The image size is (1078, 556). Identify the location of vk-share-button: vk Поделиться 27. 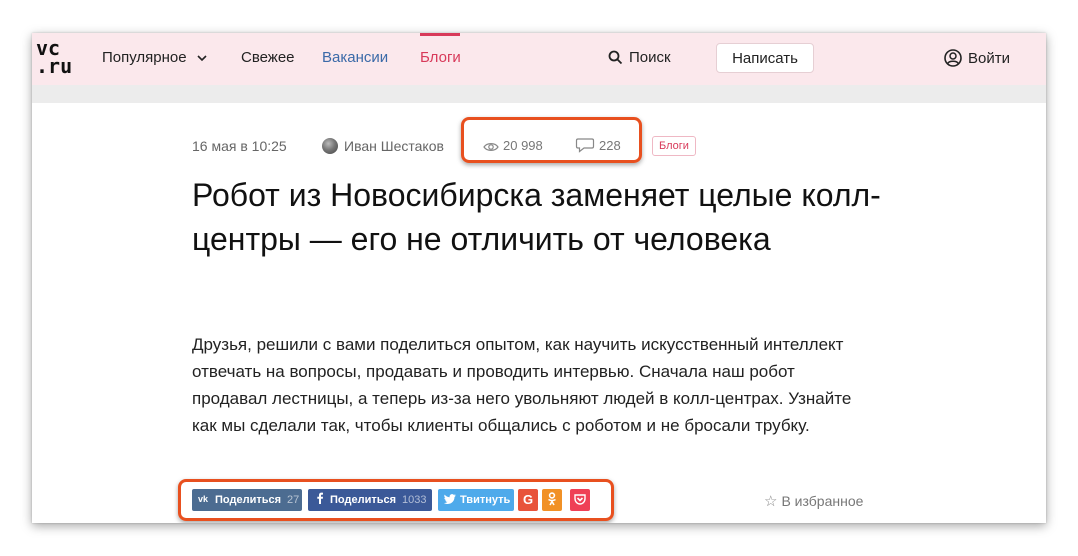
(247, 500).